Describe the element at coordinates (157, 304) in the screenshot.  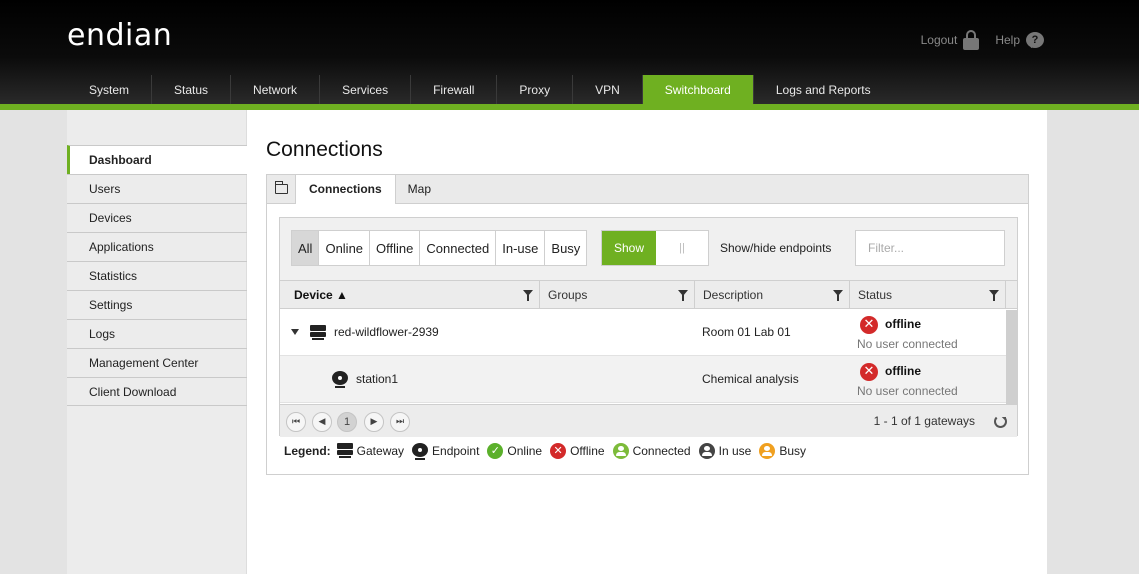
I see `sidebar-item-settings: Settings` at that location.